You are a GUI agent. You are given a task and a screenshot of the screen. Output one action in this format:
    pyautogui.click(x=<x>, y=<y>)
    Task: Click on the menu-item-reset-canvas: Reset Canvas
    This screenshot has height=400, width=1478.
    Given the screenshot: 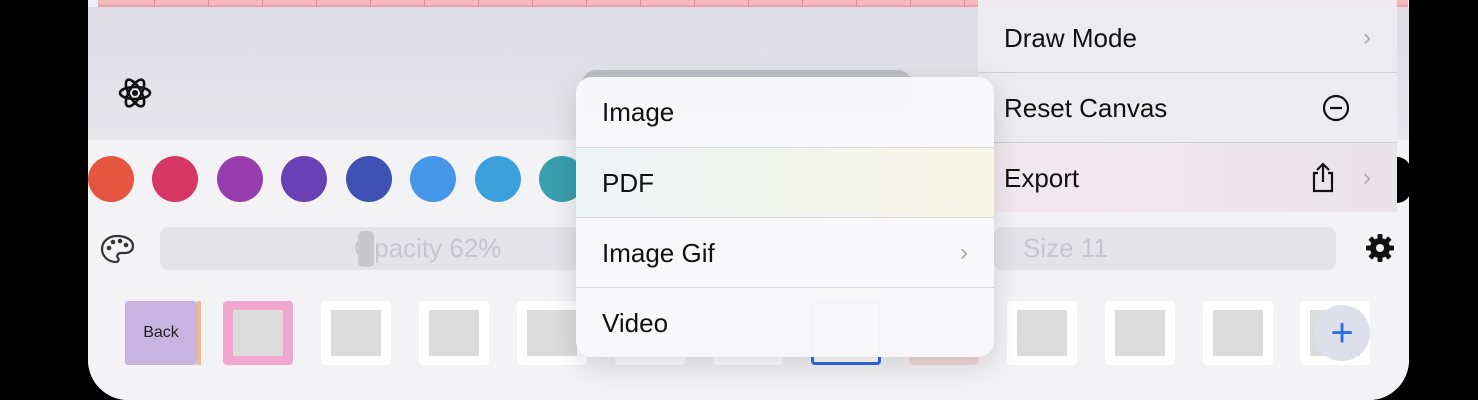 What is the action you would take?
    pyautogui.click(x=1187, y=108)
    